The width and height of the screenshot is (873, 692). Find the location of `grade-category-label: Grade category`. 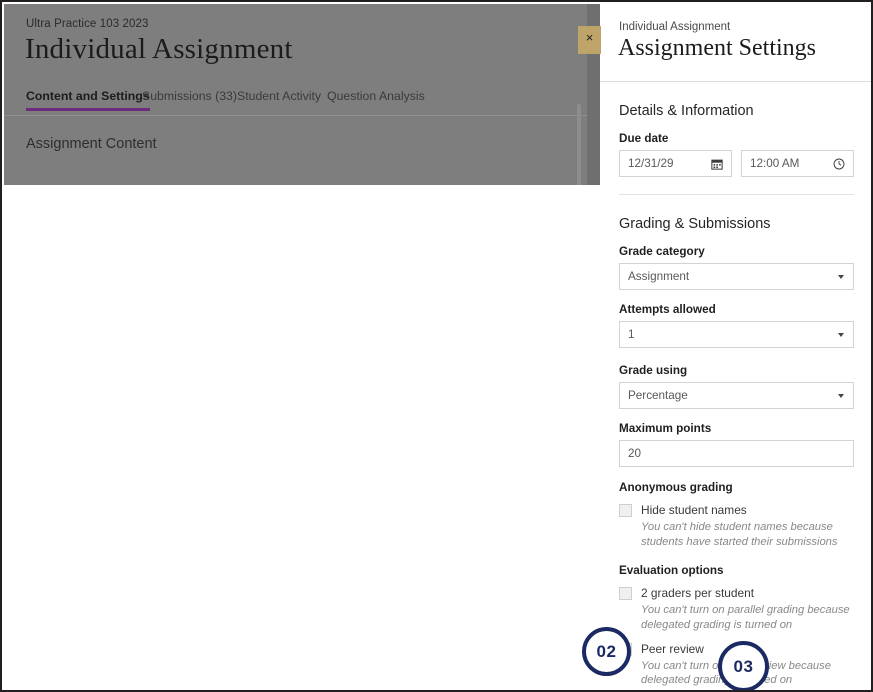

grade-category-label: Grade category is located at coordinates (662, 251).